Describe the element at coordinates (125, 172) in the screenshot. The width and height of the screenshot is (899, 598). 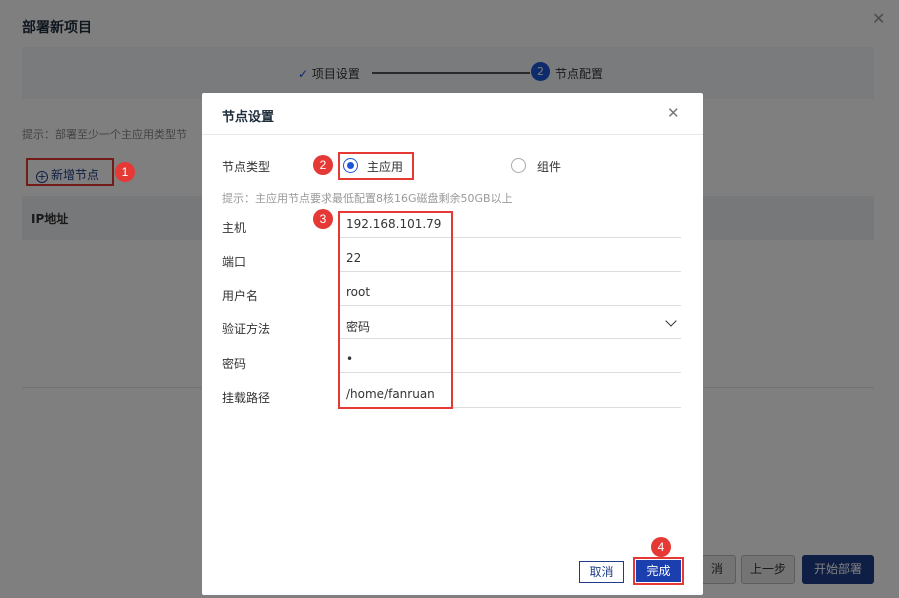
I see `step-badge-1: 1` at that location.